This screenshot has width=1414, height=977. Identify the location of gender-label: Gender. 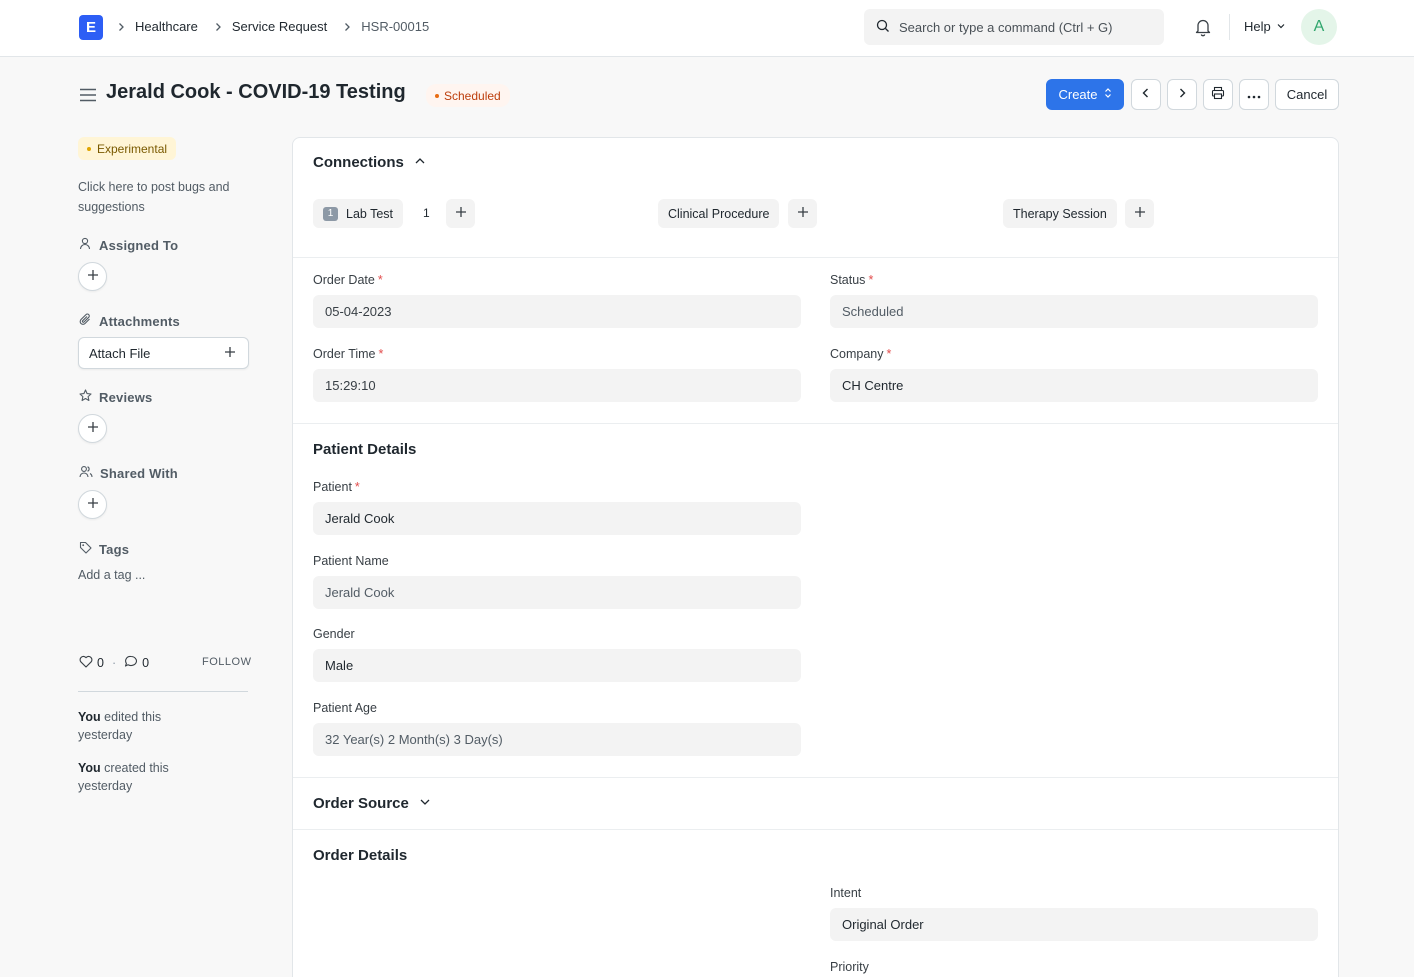
(334, 634).